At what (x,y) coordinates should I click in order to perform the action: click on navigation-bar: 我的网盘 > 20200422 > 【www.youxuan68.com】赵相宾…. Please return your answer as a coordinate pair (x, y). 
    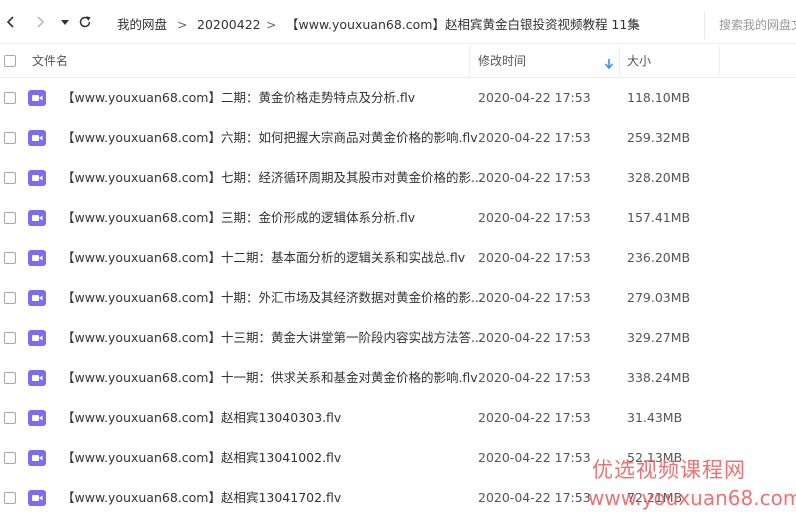
    Looking at the image, I should click on (398, 22).